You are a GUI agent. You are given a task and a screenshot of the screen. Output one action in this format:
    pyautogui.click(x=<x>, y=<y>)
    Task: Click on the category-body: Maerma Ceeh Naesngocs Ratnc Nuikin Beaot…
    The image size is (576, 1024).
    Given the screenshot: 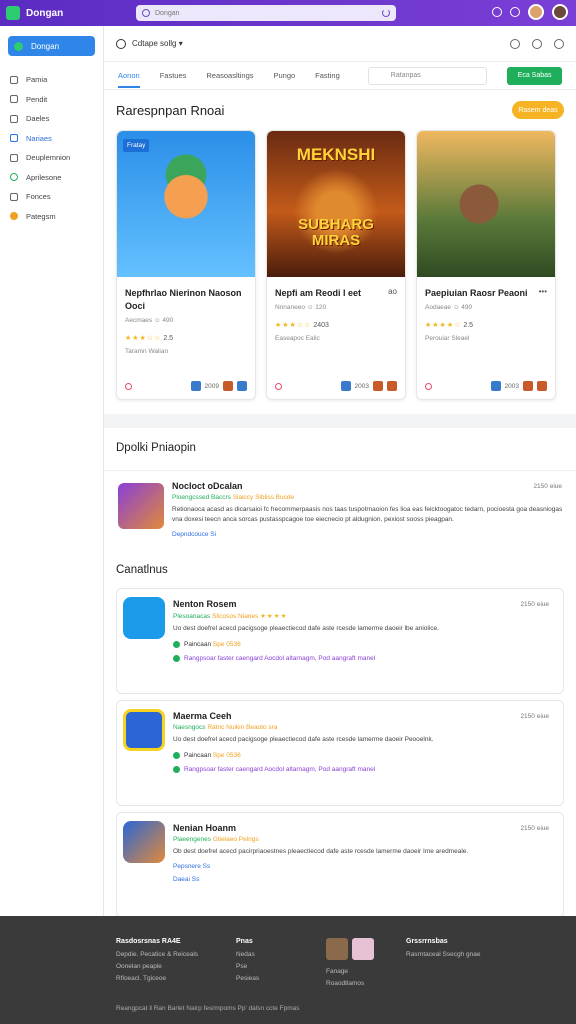 What is the action you would take?
    pyautogui.click(x=363, y=742)
    